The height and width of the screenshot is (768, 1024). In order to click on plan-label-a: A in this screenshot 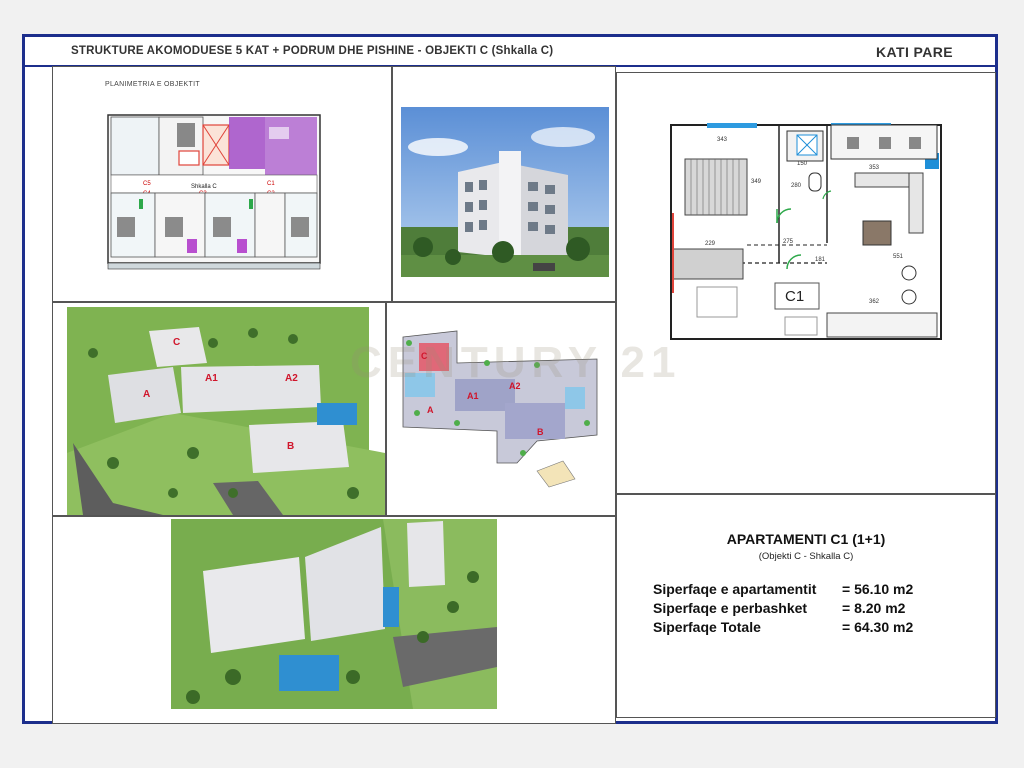, I will do `click(430, 410)`.